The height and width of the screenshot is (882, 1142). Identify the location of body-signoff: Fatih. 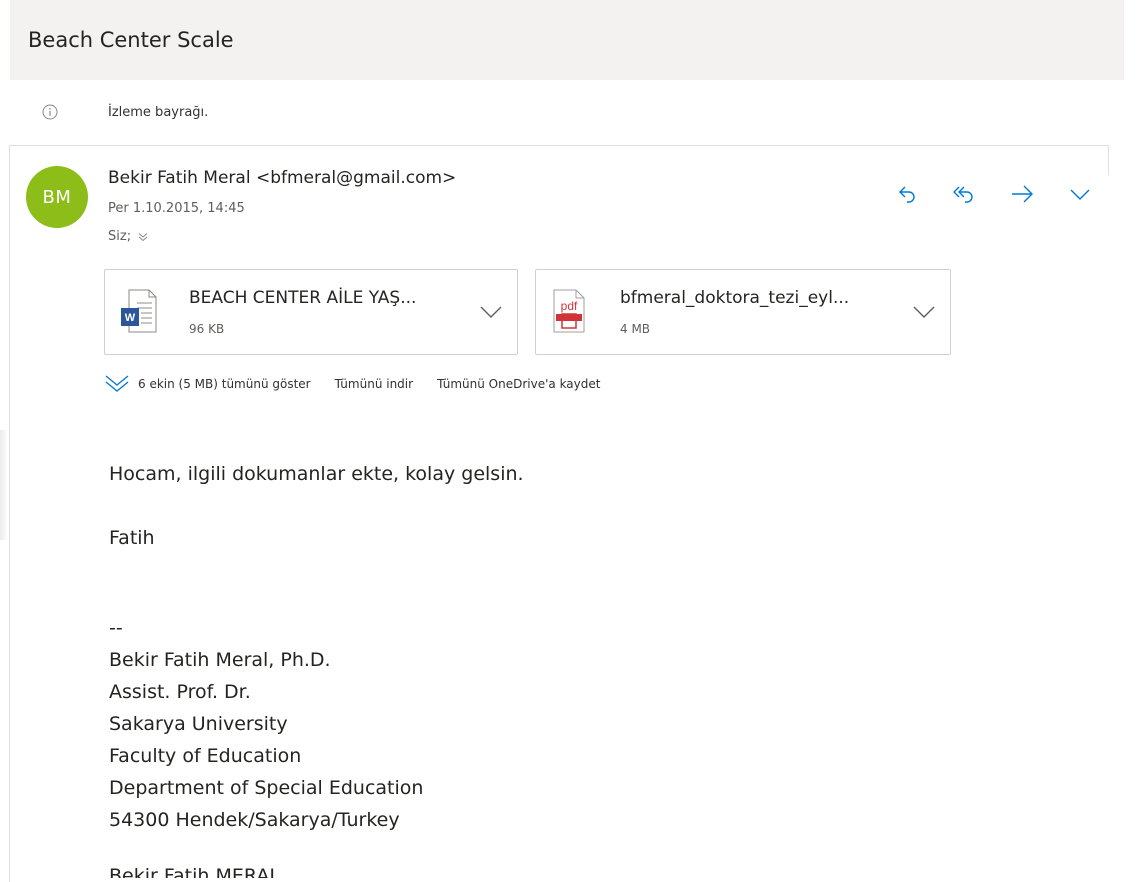
(132, 538).